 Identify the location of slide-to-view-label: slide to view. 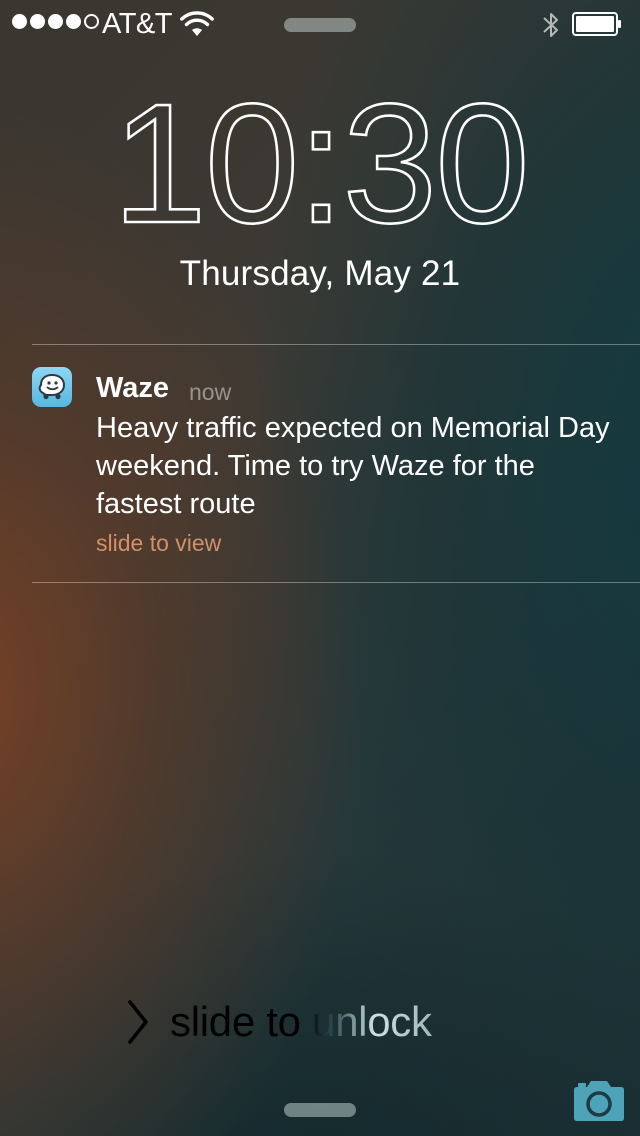
(158, 543).